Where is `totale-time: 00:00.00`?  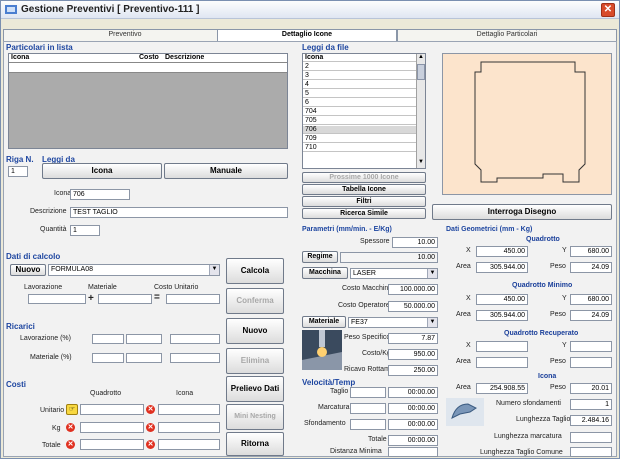
totale-time: 00:00.00 is located at coordinates (413, 440).